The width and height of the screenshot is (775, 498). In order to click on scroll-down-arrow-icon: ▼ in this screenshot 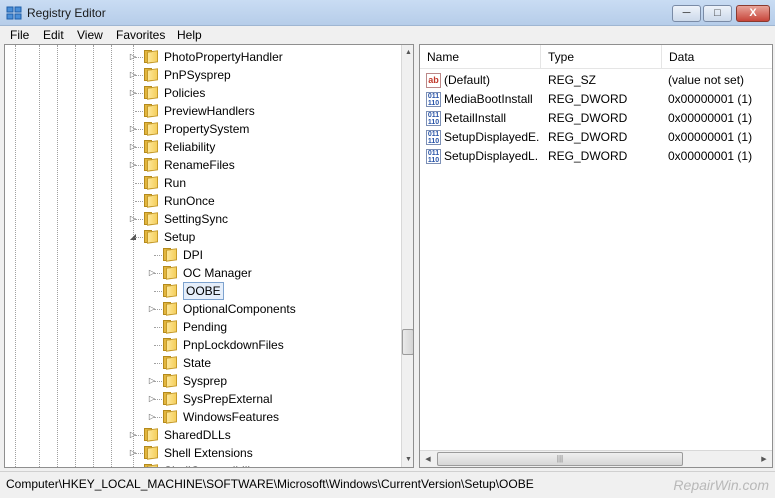, I will do `click(408, 459)`.